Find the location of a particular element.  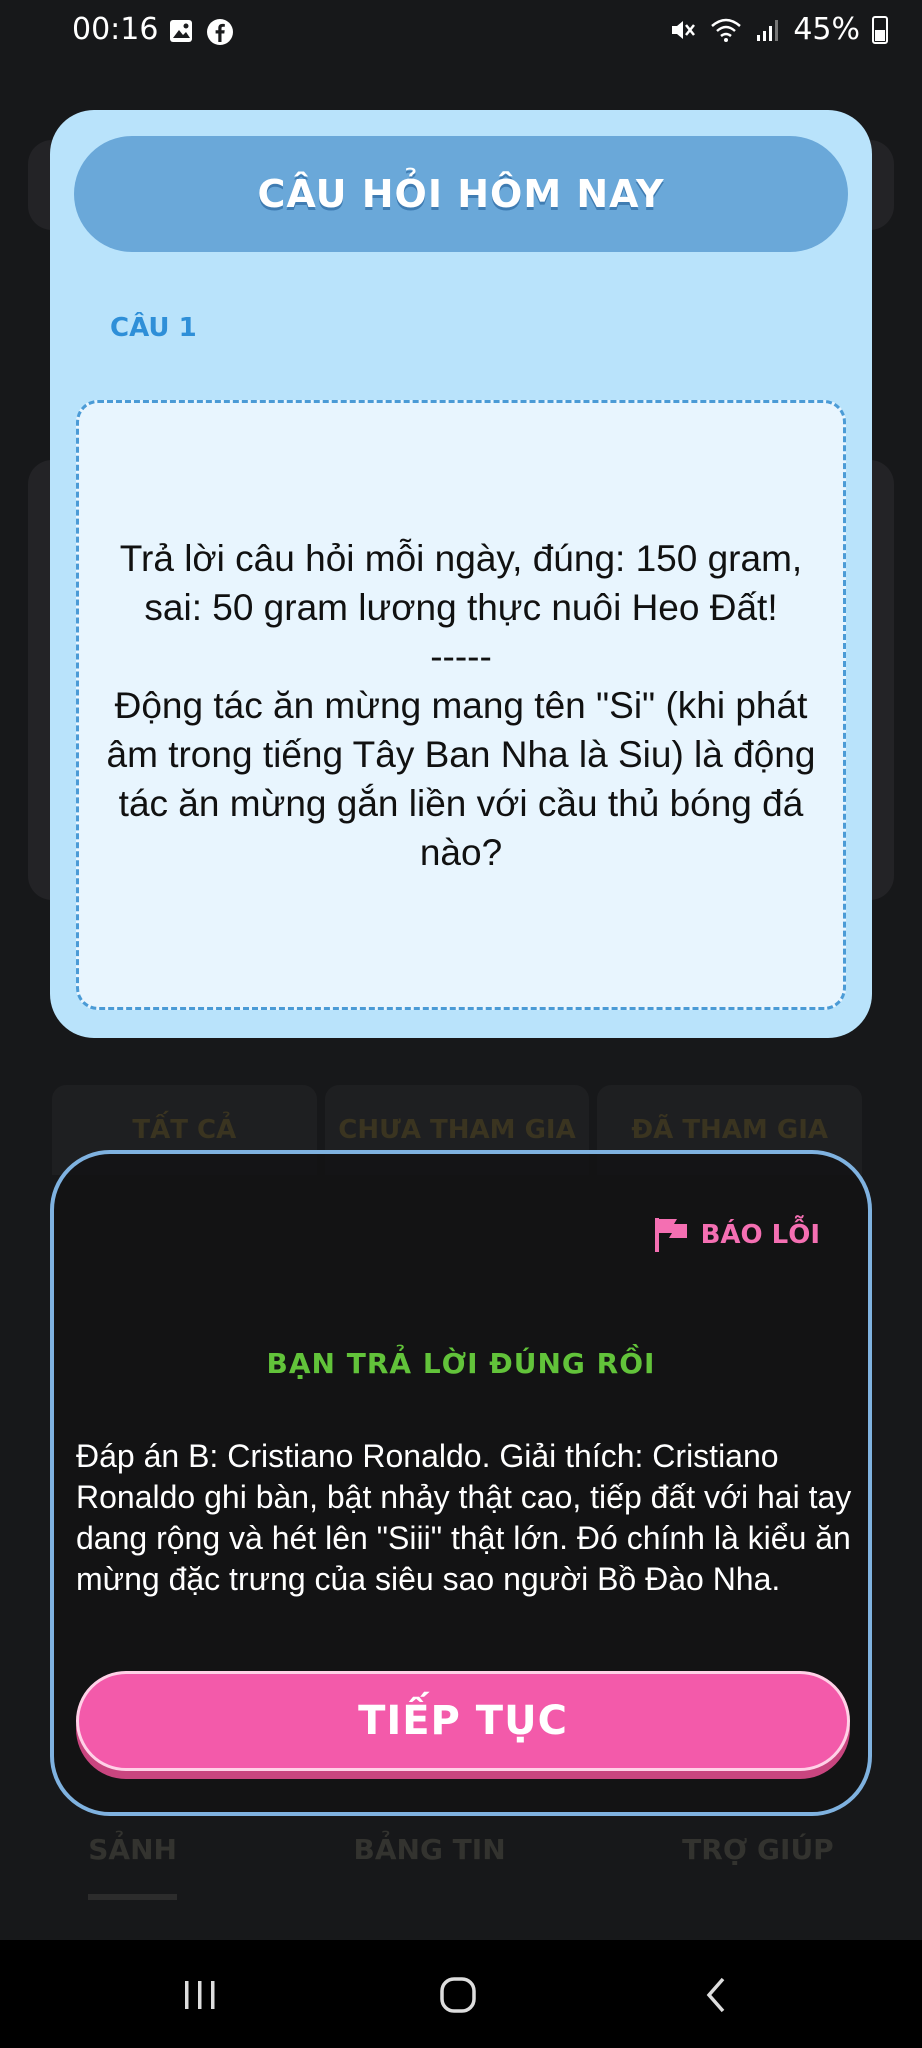

recent-apps-icon is located at coordinates (200, 1995).